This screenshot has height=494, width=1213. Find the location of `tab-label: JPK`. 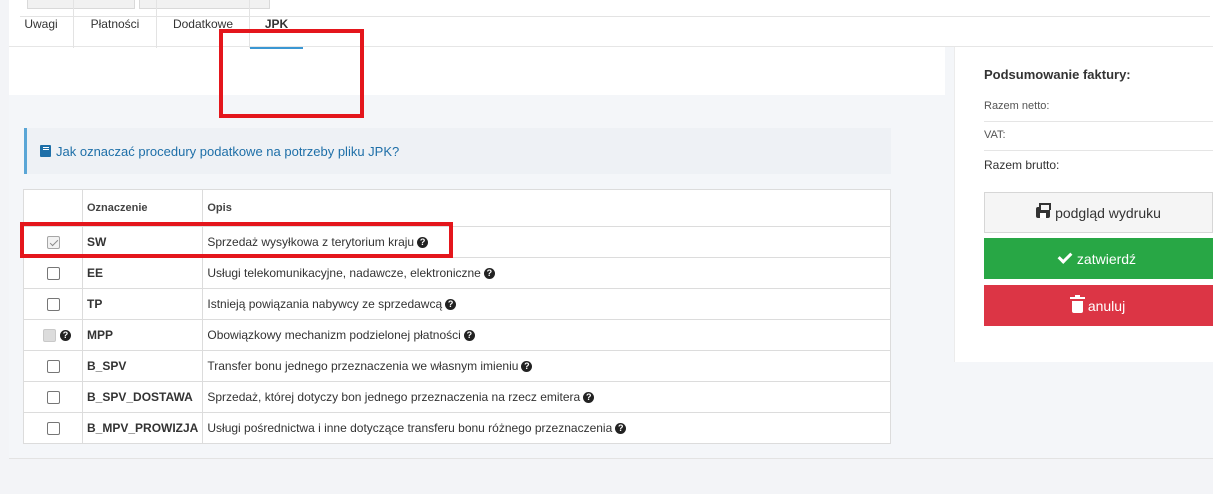

tab-label: JPK is located at coordinates (276, 24).